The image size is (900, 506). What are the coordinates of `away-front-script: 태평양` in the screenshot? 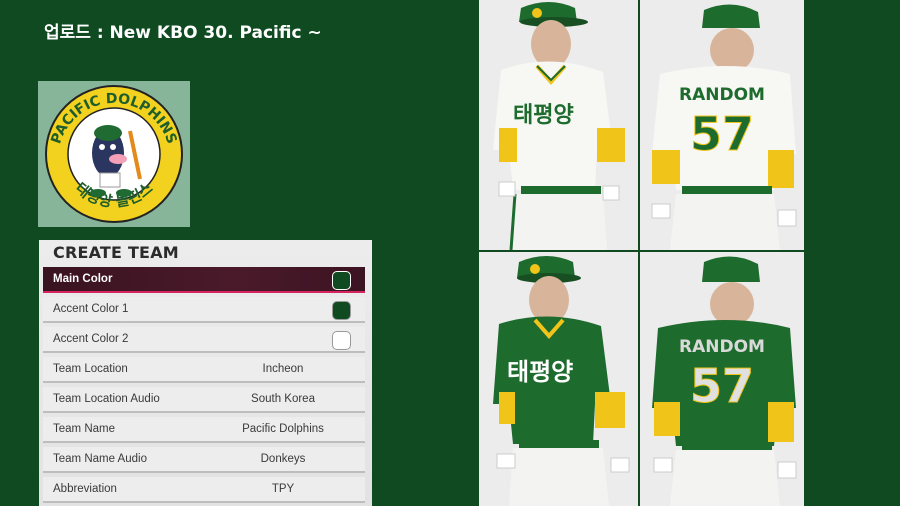 It's located at (540, 372).